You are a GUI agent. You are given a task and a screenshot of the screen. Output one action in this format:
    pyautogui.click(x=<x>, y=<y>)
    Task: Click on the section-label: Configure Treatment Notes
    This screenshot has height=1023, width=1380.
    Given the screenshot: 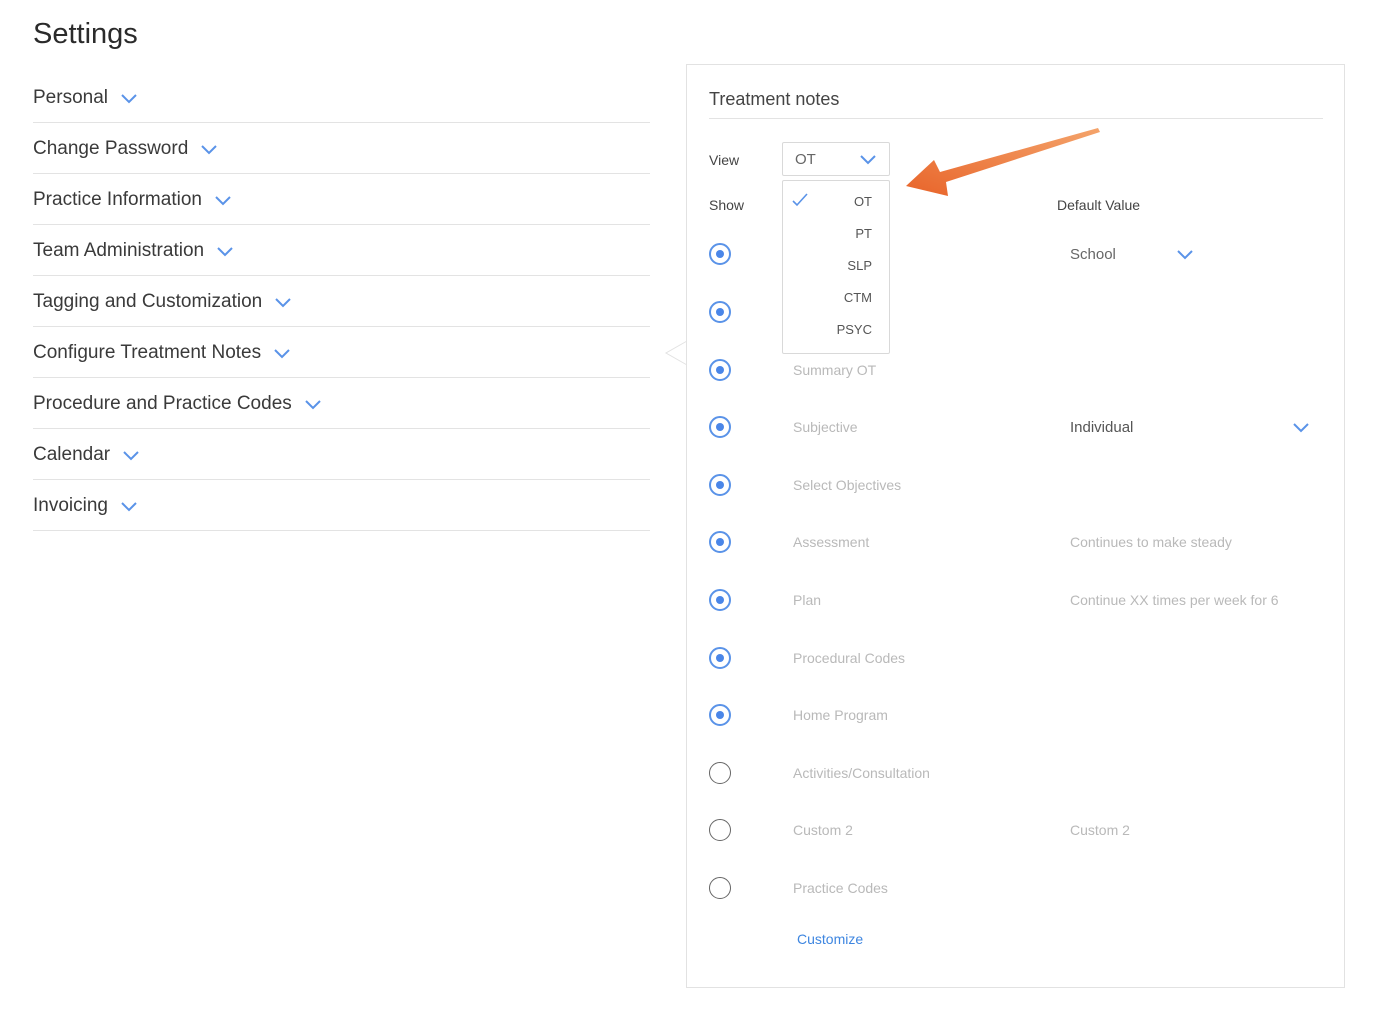 What is the action you would take?
    pyautogui.click(x=147, y=352)
    